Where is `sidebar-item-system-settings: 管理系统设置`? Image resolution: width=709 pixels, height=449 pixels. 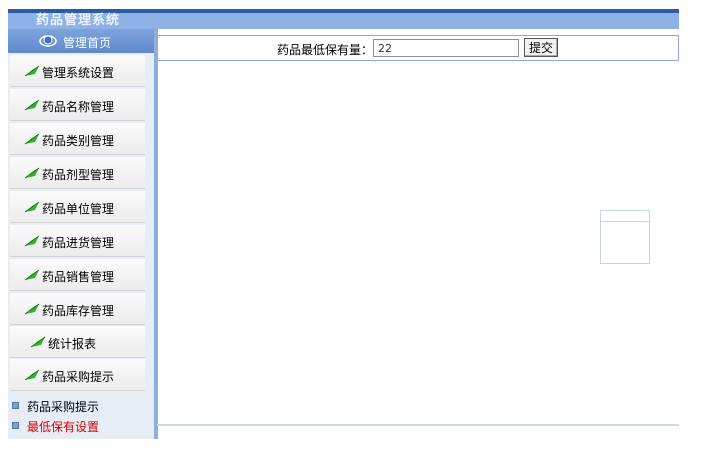 sidebar-item-system-settings: 管理系统设置 is located at coordinates (77, 71).